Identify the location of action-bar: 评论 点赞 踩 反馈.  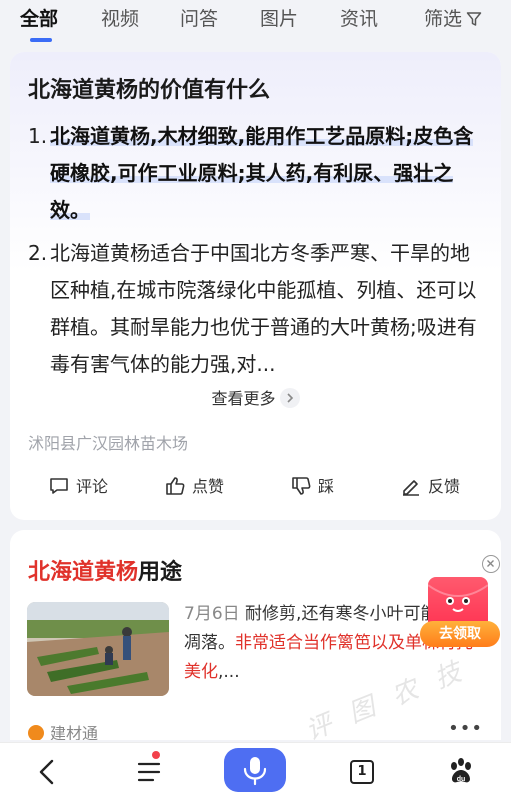
(255, 487).